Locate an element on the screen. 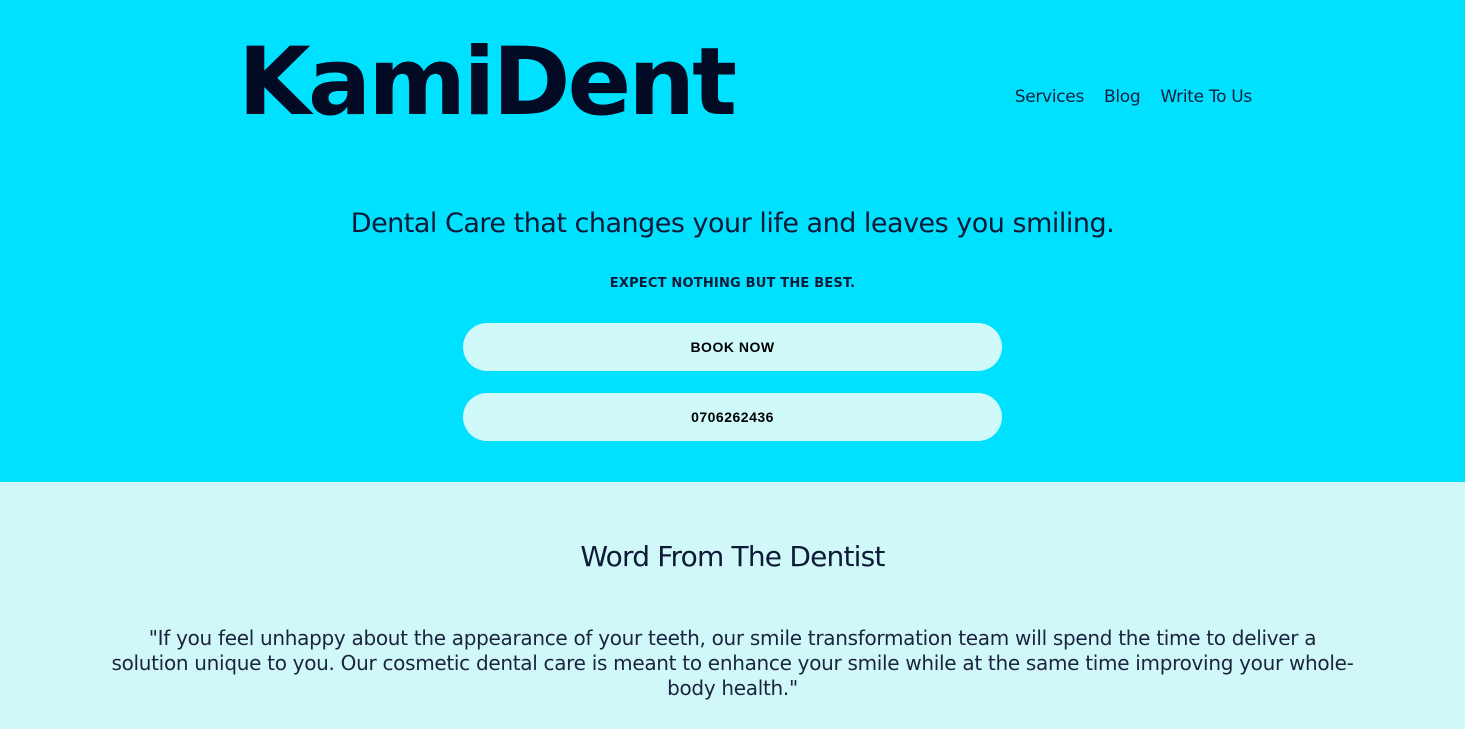  book-now-button: BOOK NOW is located at coordinates (732, 347).